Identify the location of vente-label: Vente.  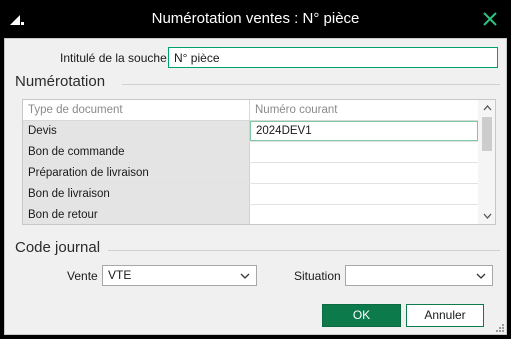
(82, 276).